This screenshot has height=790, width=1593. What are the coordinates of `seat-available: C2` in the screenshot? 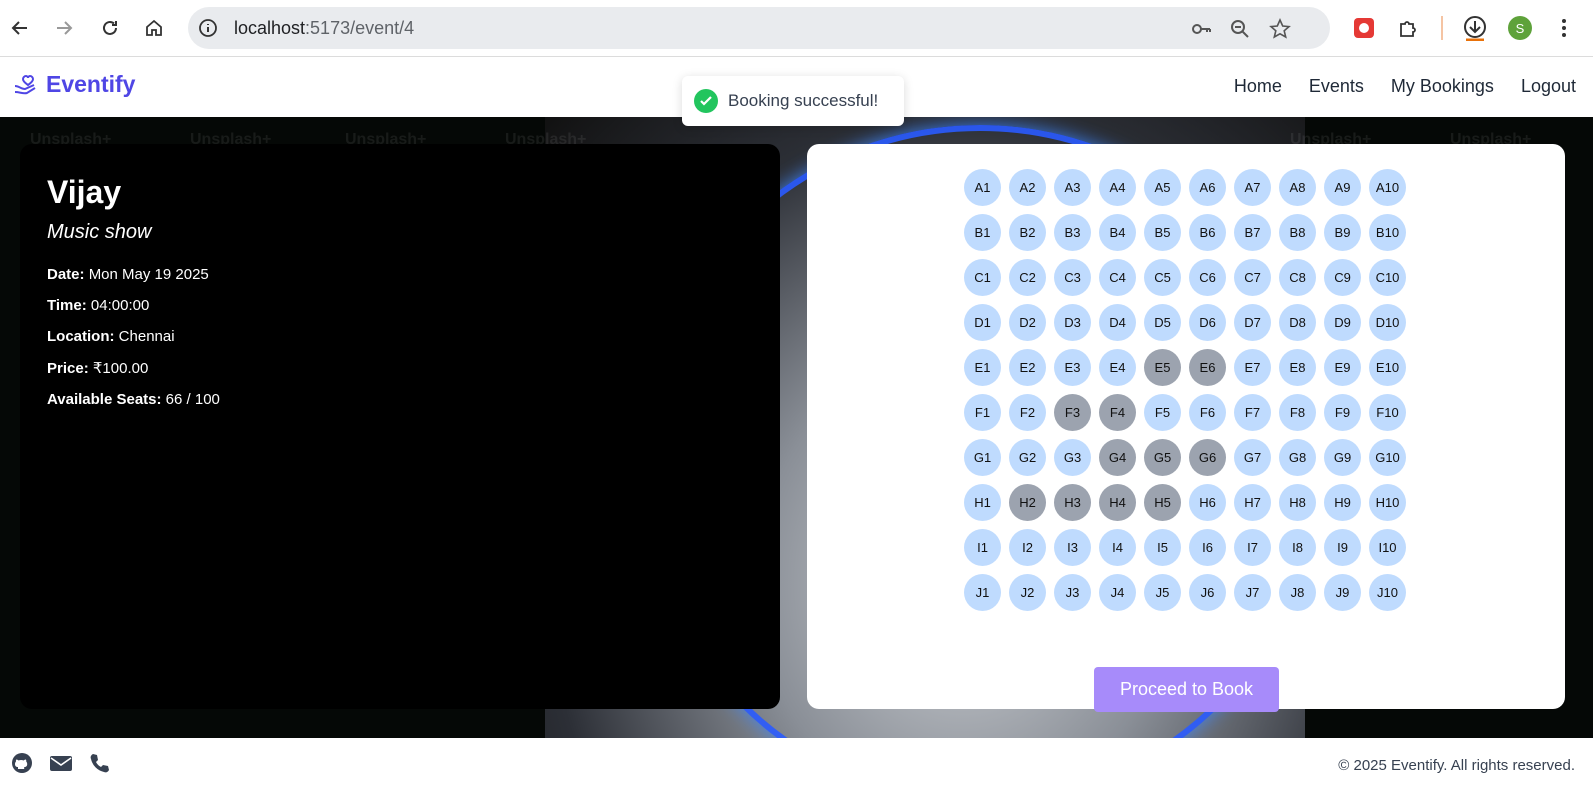 It's located at (1027, 277).